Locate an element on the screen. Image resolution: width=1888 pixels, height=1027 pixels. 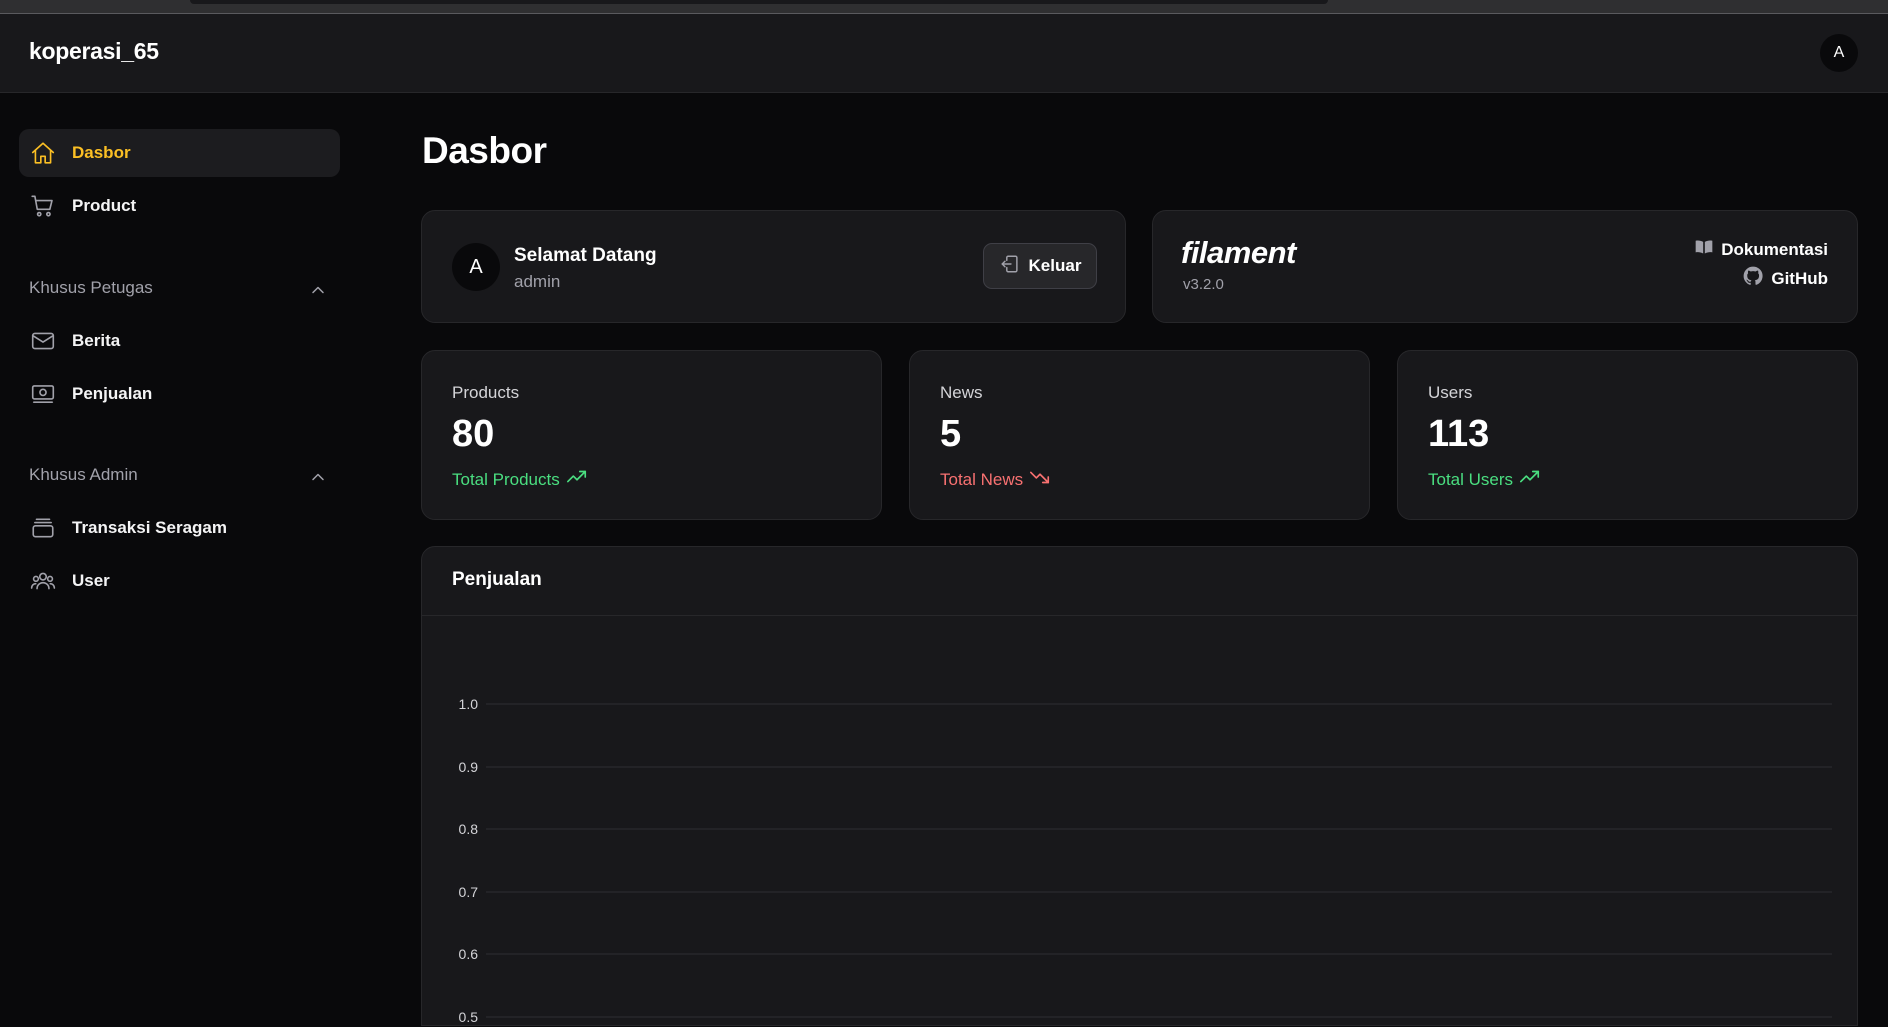
stat-description-text: Total News is located at coordinates (982, 479).